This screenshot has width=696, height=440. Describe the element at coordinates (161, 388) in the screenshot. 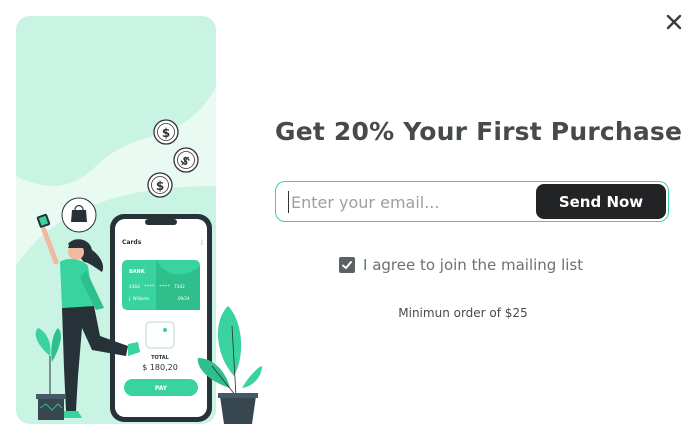

I see `svg-text: PAY` at that location.